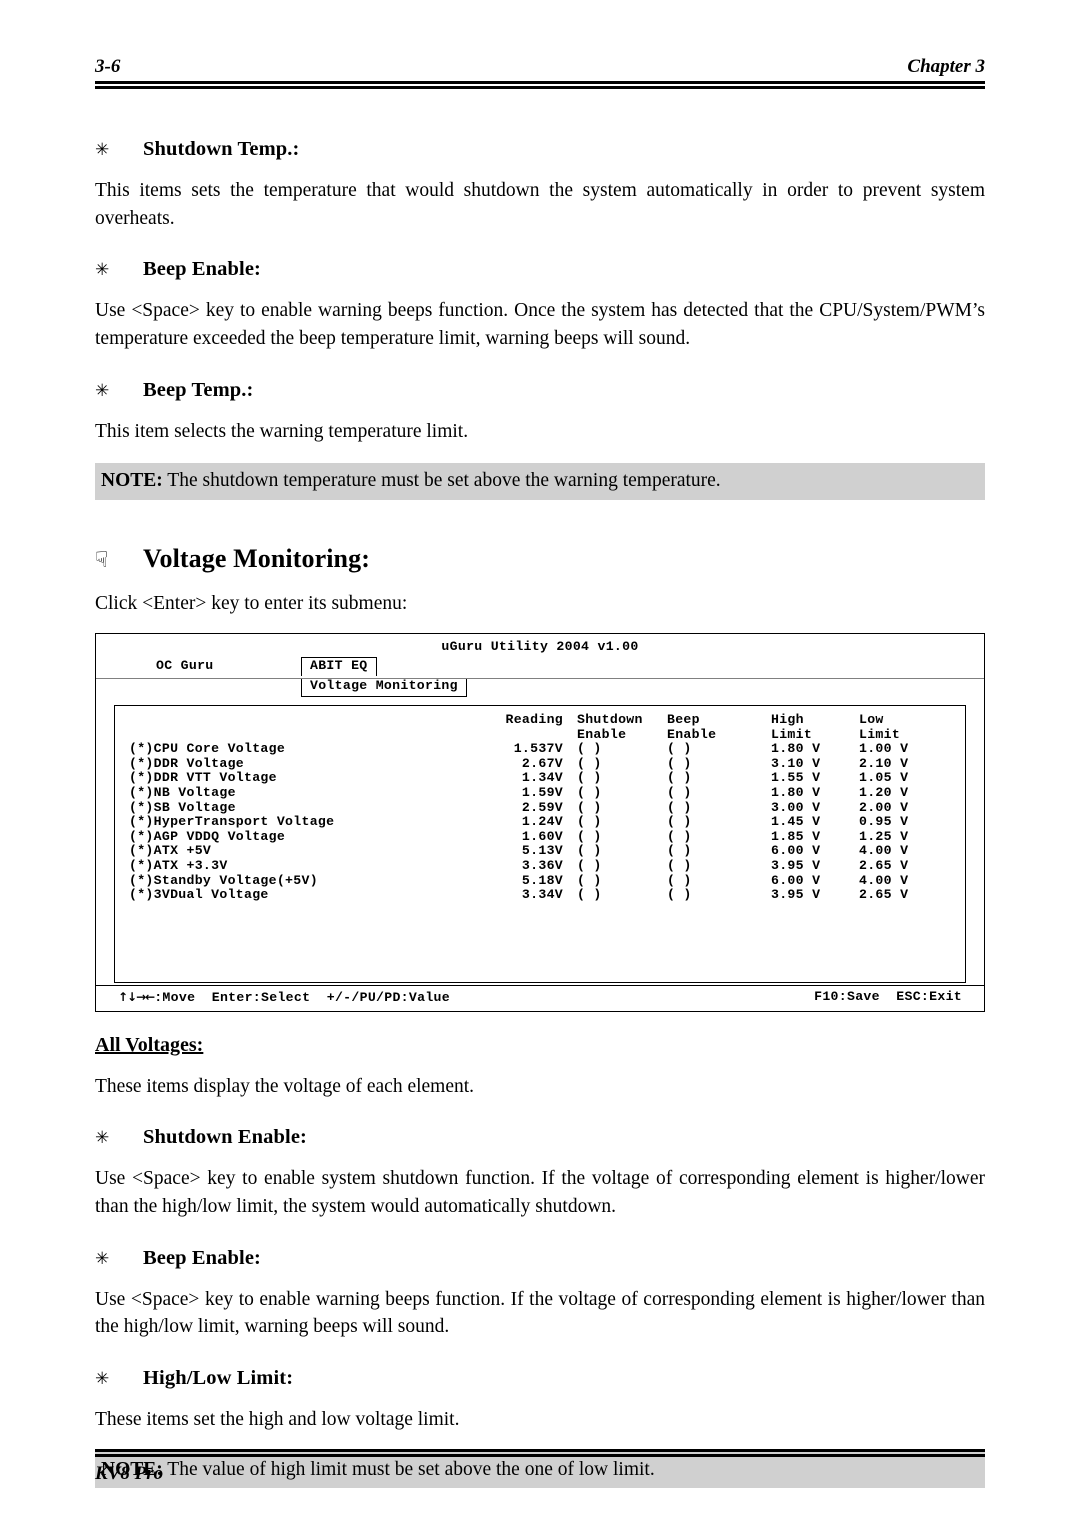 The height and width of the screenshot is (1529, 1080). What do you see at coordinates (170, 851) in the screenshot?
I see `row-label: (*)ATX +5V` at bounding box center [170, 851].